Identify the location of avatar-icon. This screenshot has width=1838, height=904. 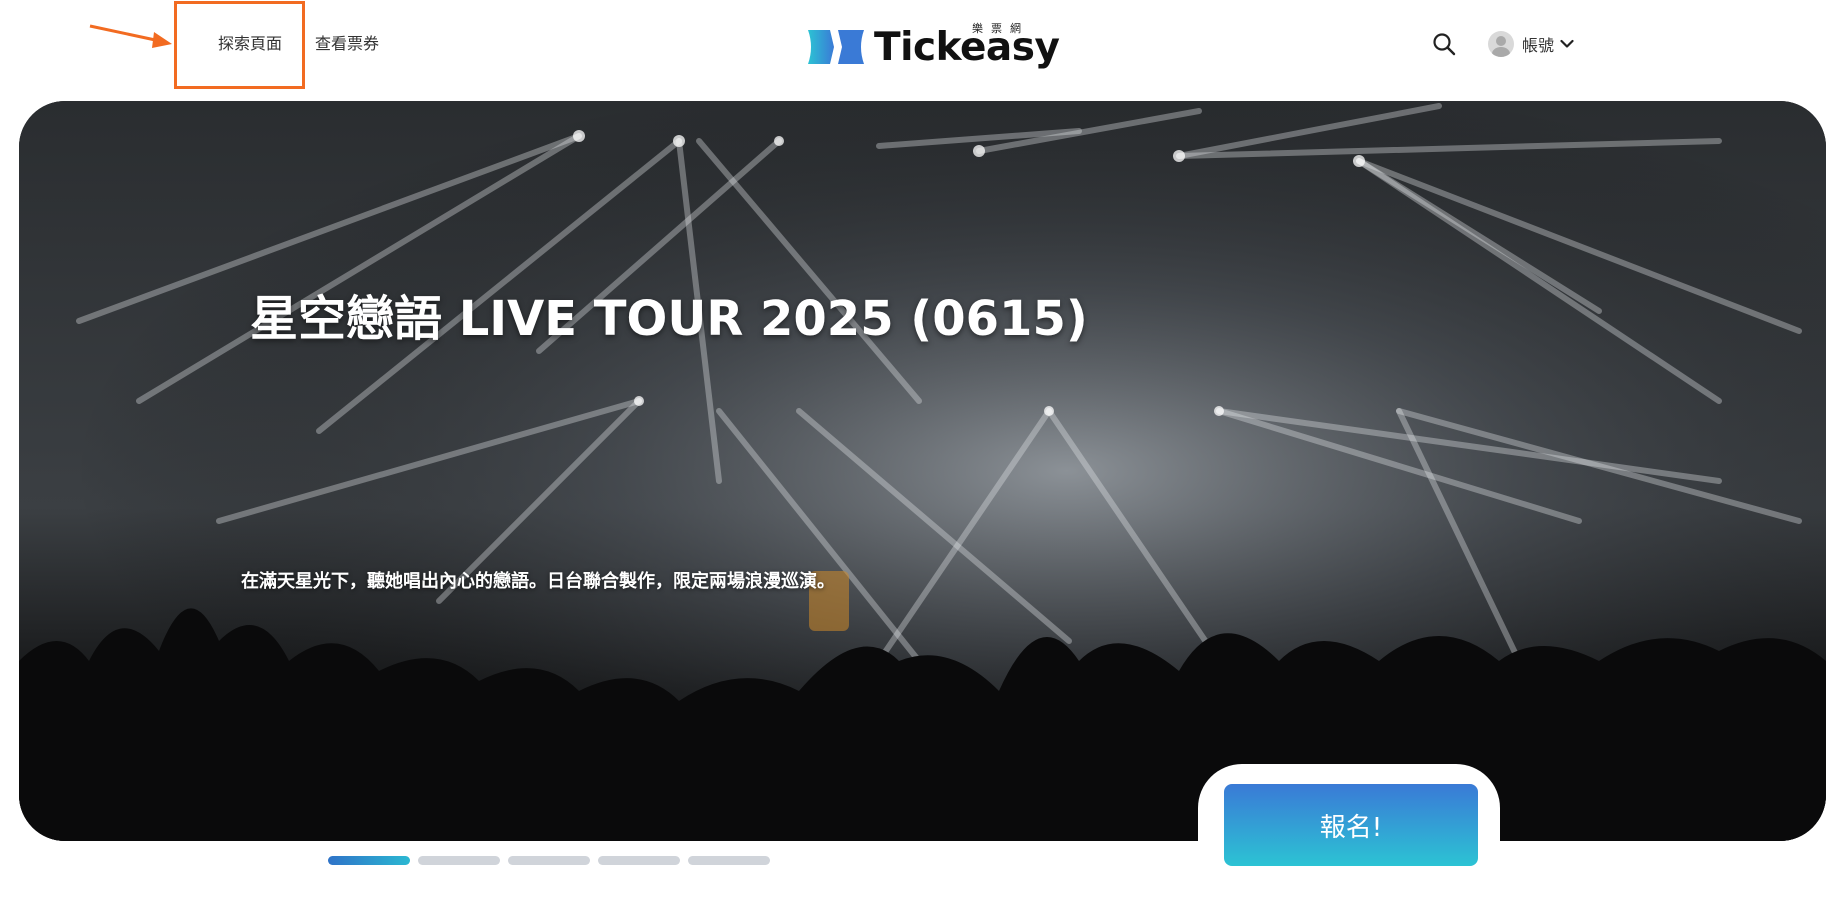
(1501, 44).